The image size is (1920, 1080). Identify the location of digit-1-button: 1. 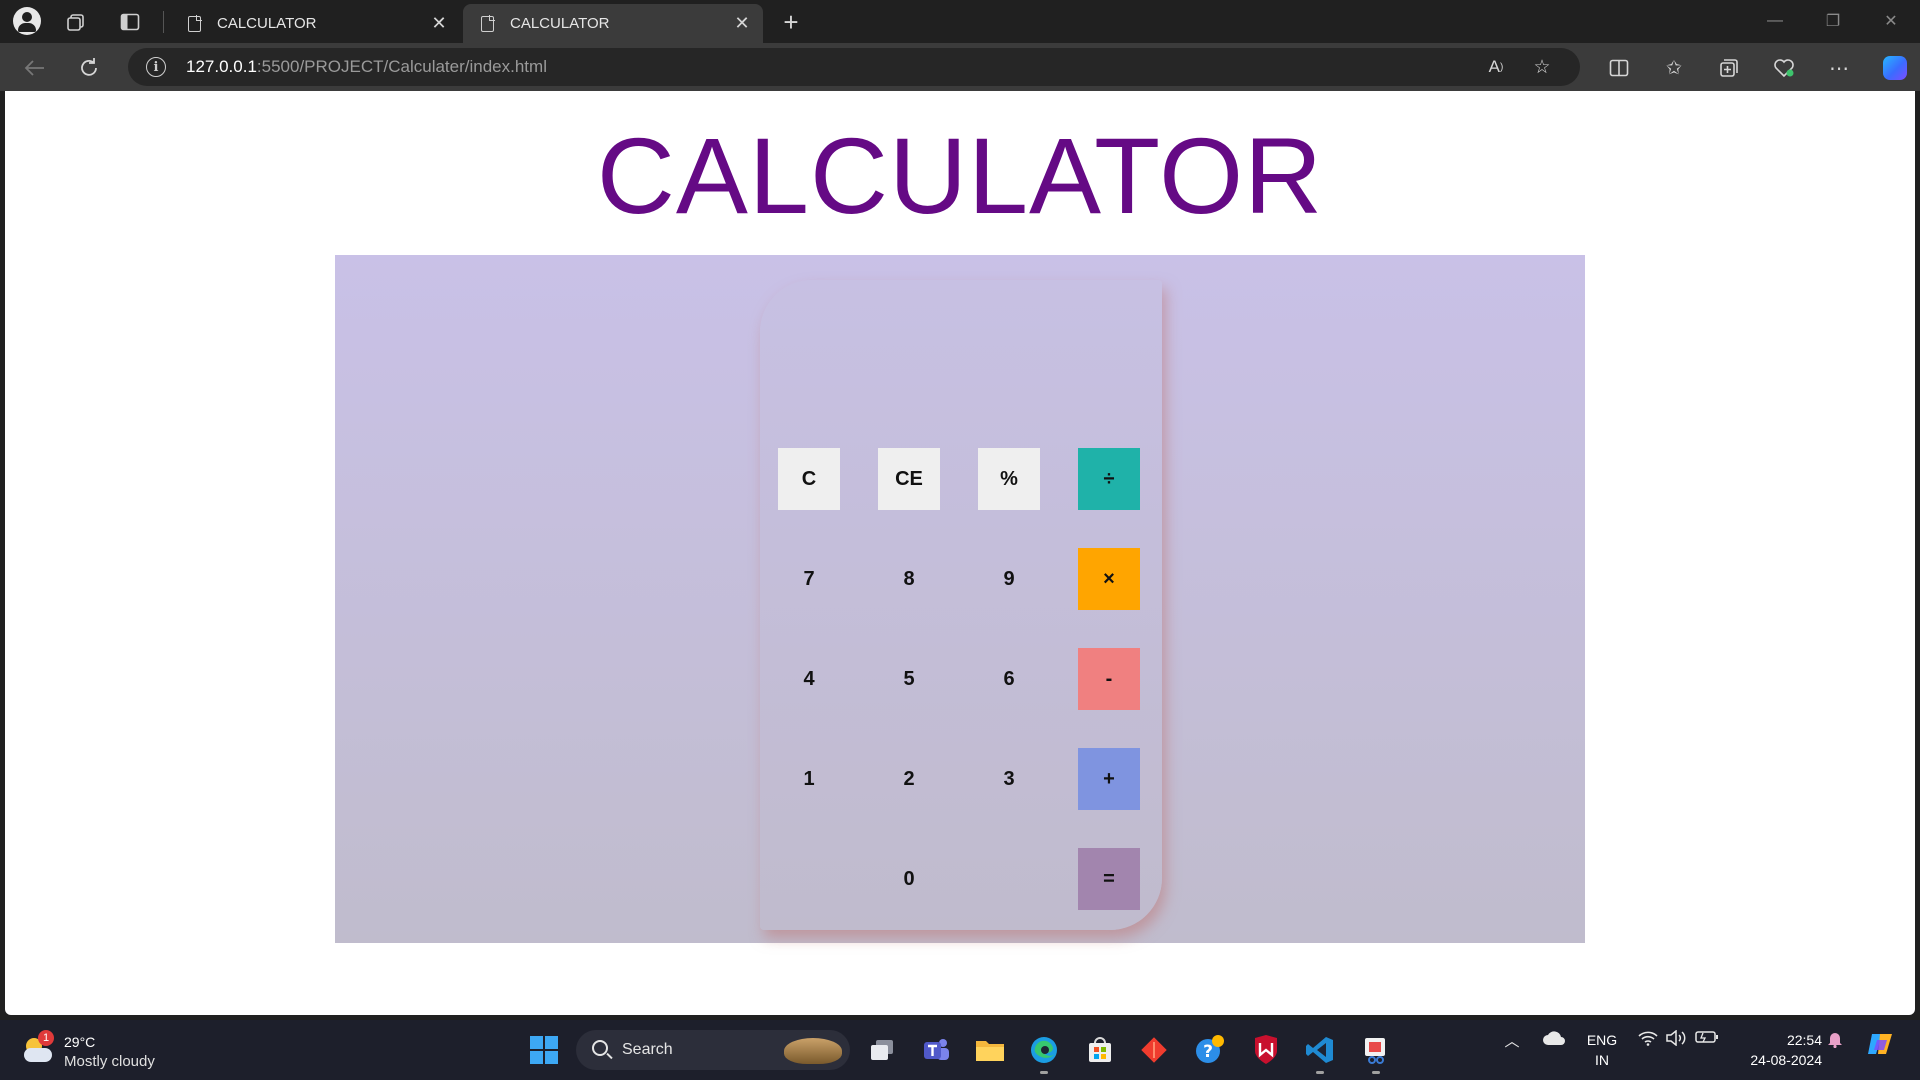
(809, 779).